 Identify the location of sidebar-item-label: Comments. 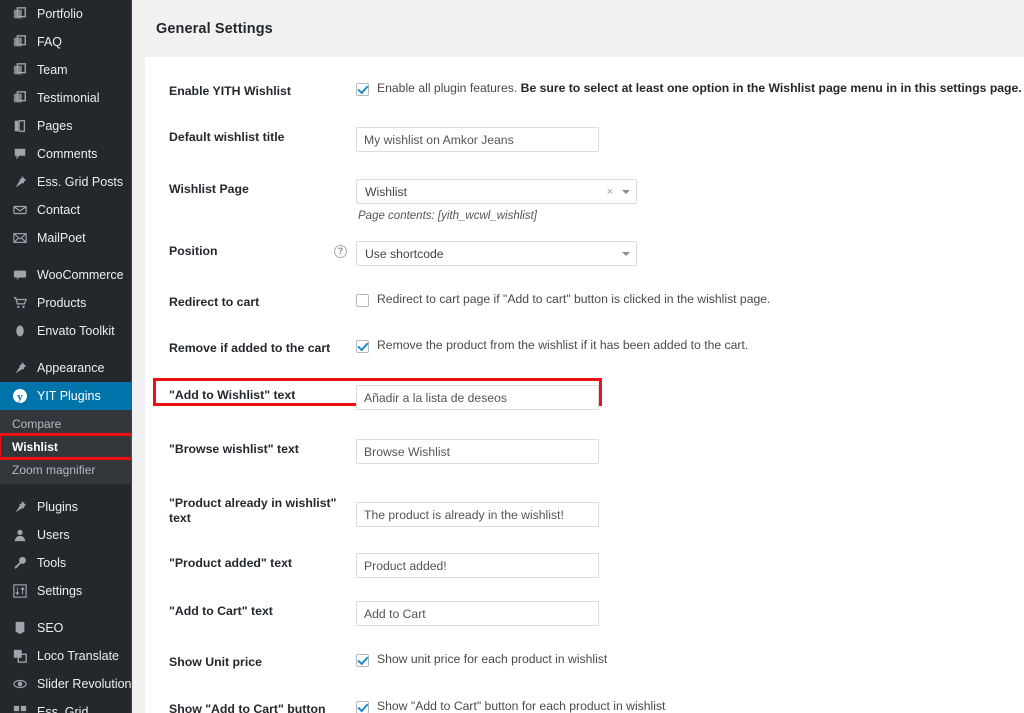
(67, 153).